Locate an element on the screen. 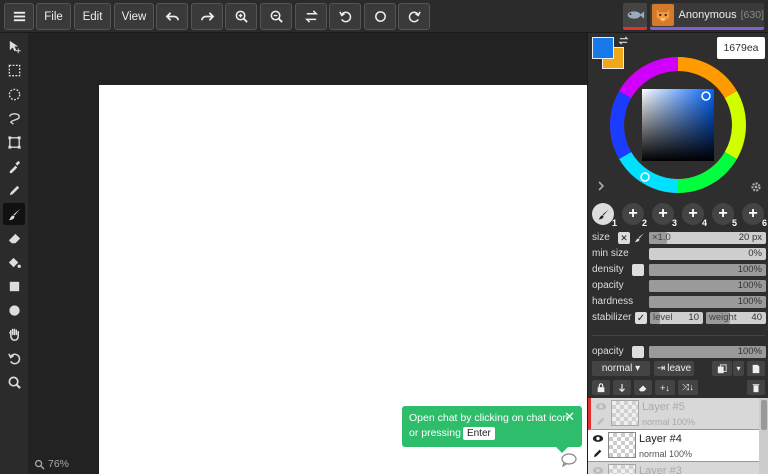 This screenshot has height=474, width=768. dashed-rect-icon is located at coordinates (14, 70).